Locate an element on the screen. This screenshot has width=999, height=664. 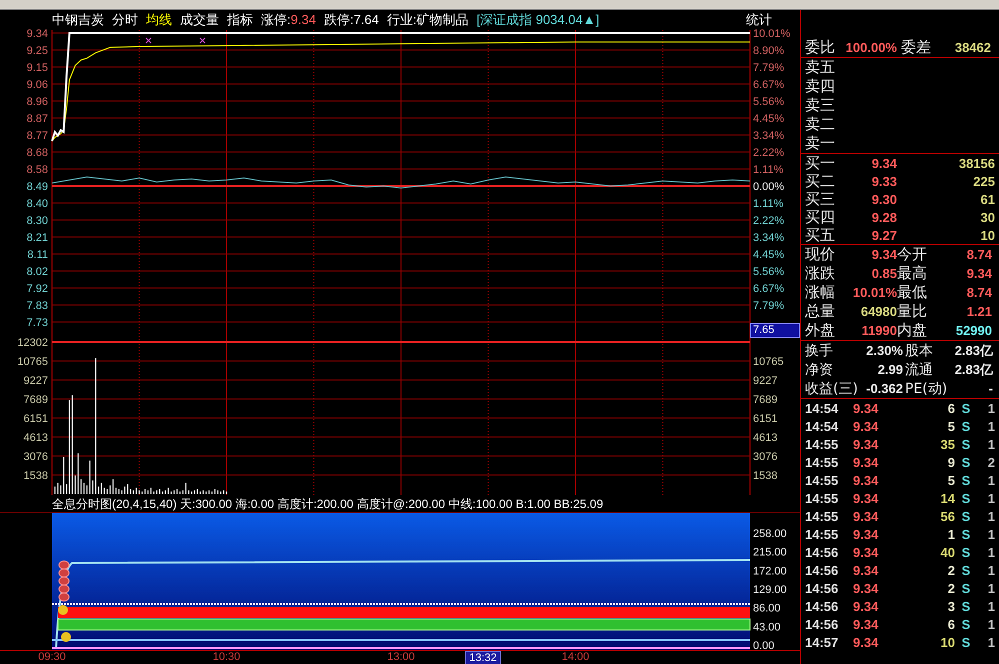
bid-price: 9.33 is located at coordinates (883, 181).